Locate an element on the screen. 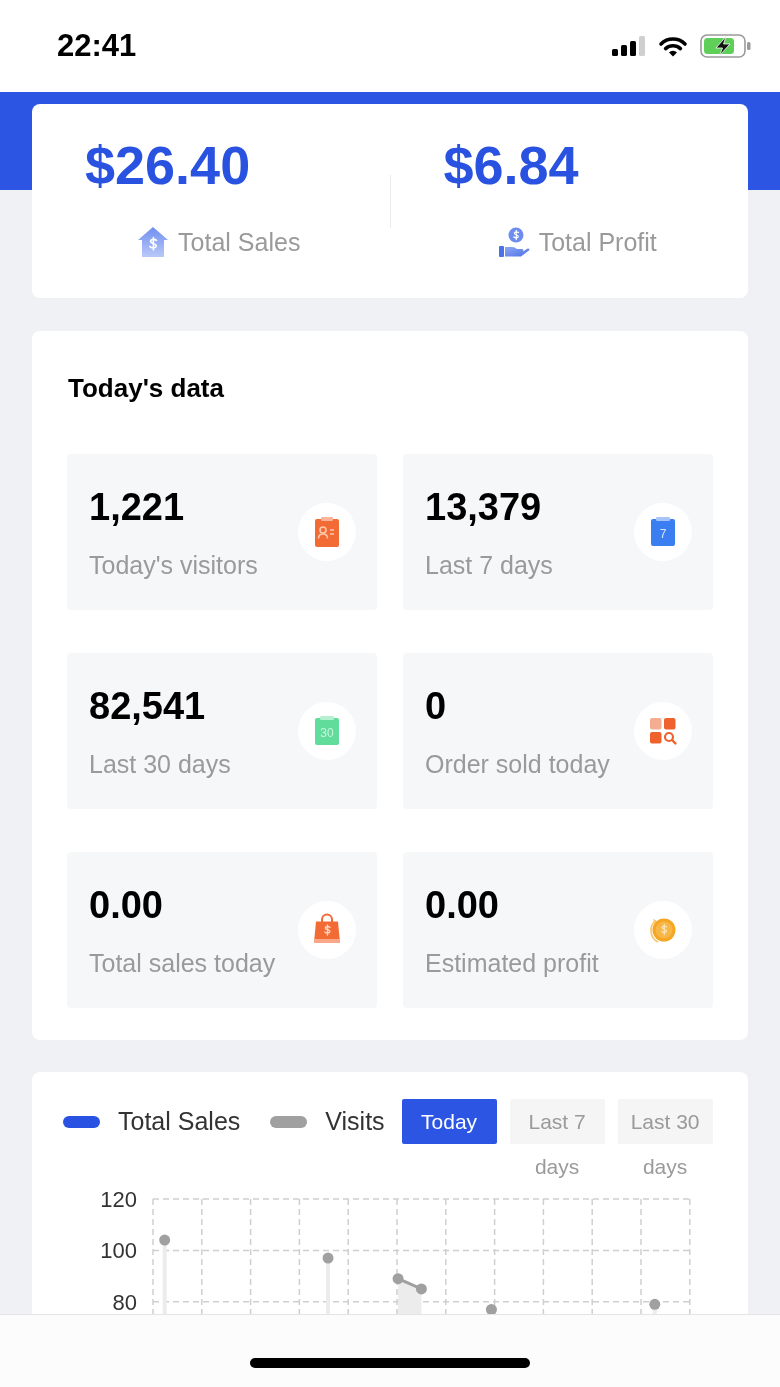  stat-value: 82,541 is located at coordinates (148, 706).